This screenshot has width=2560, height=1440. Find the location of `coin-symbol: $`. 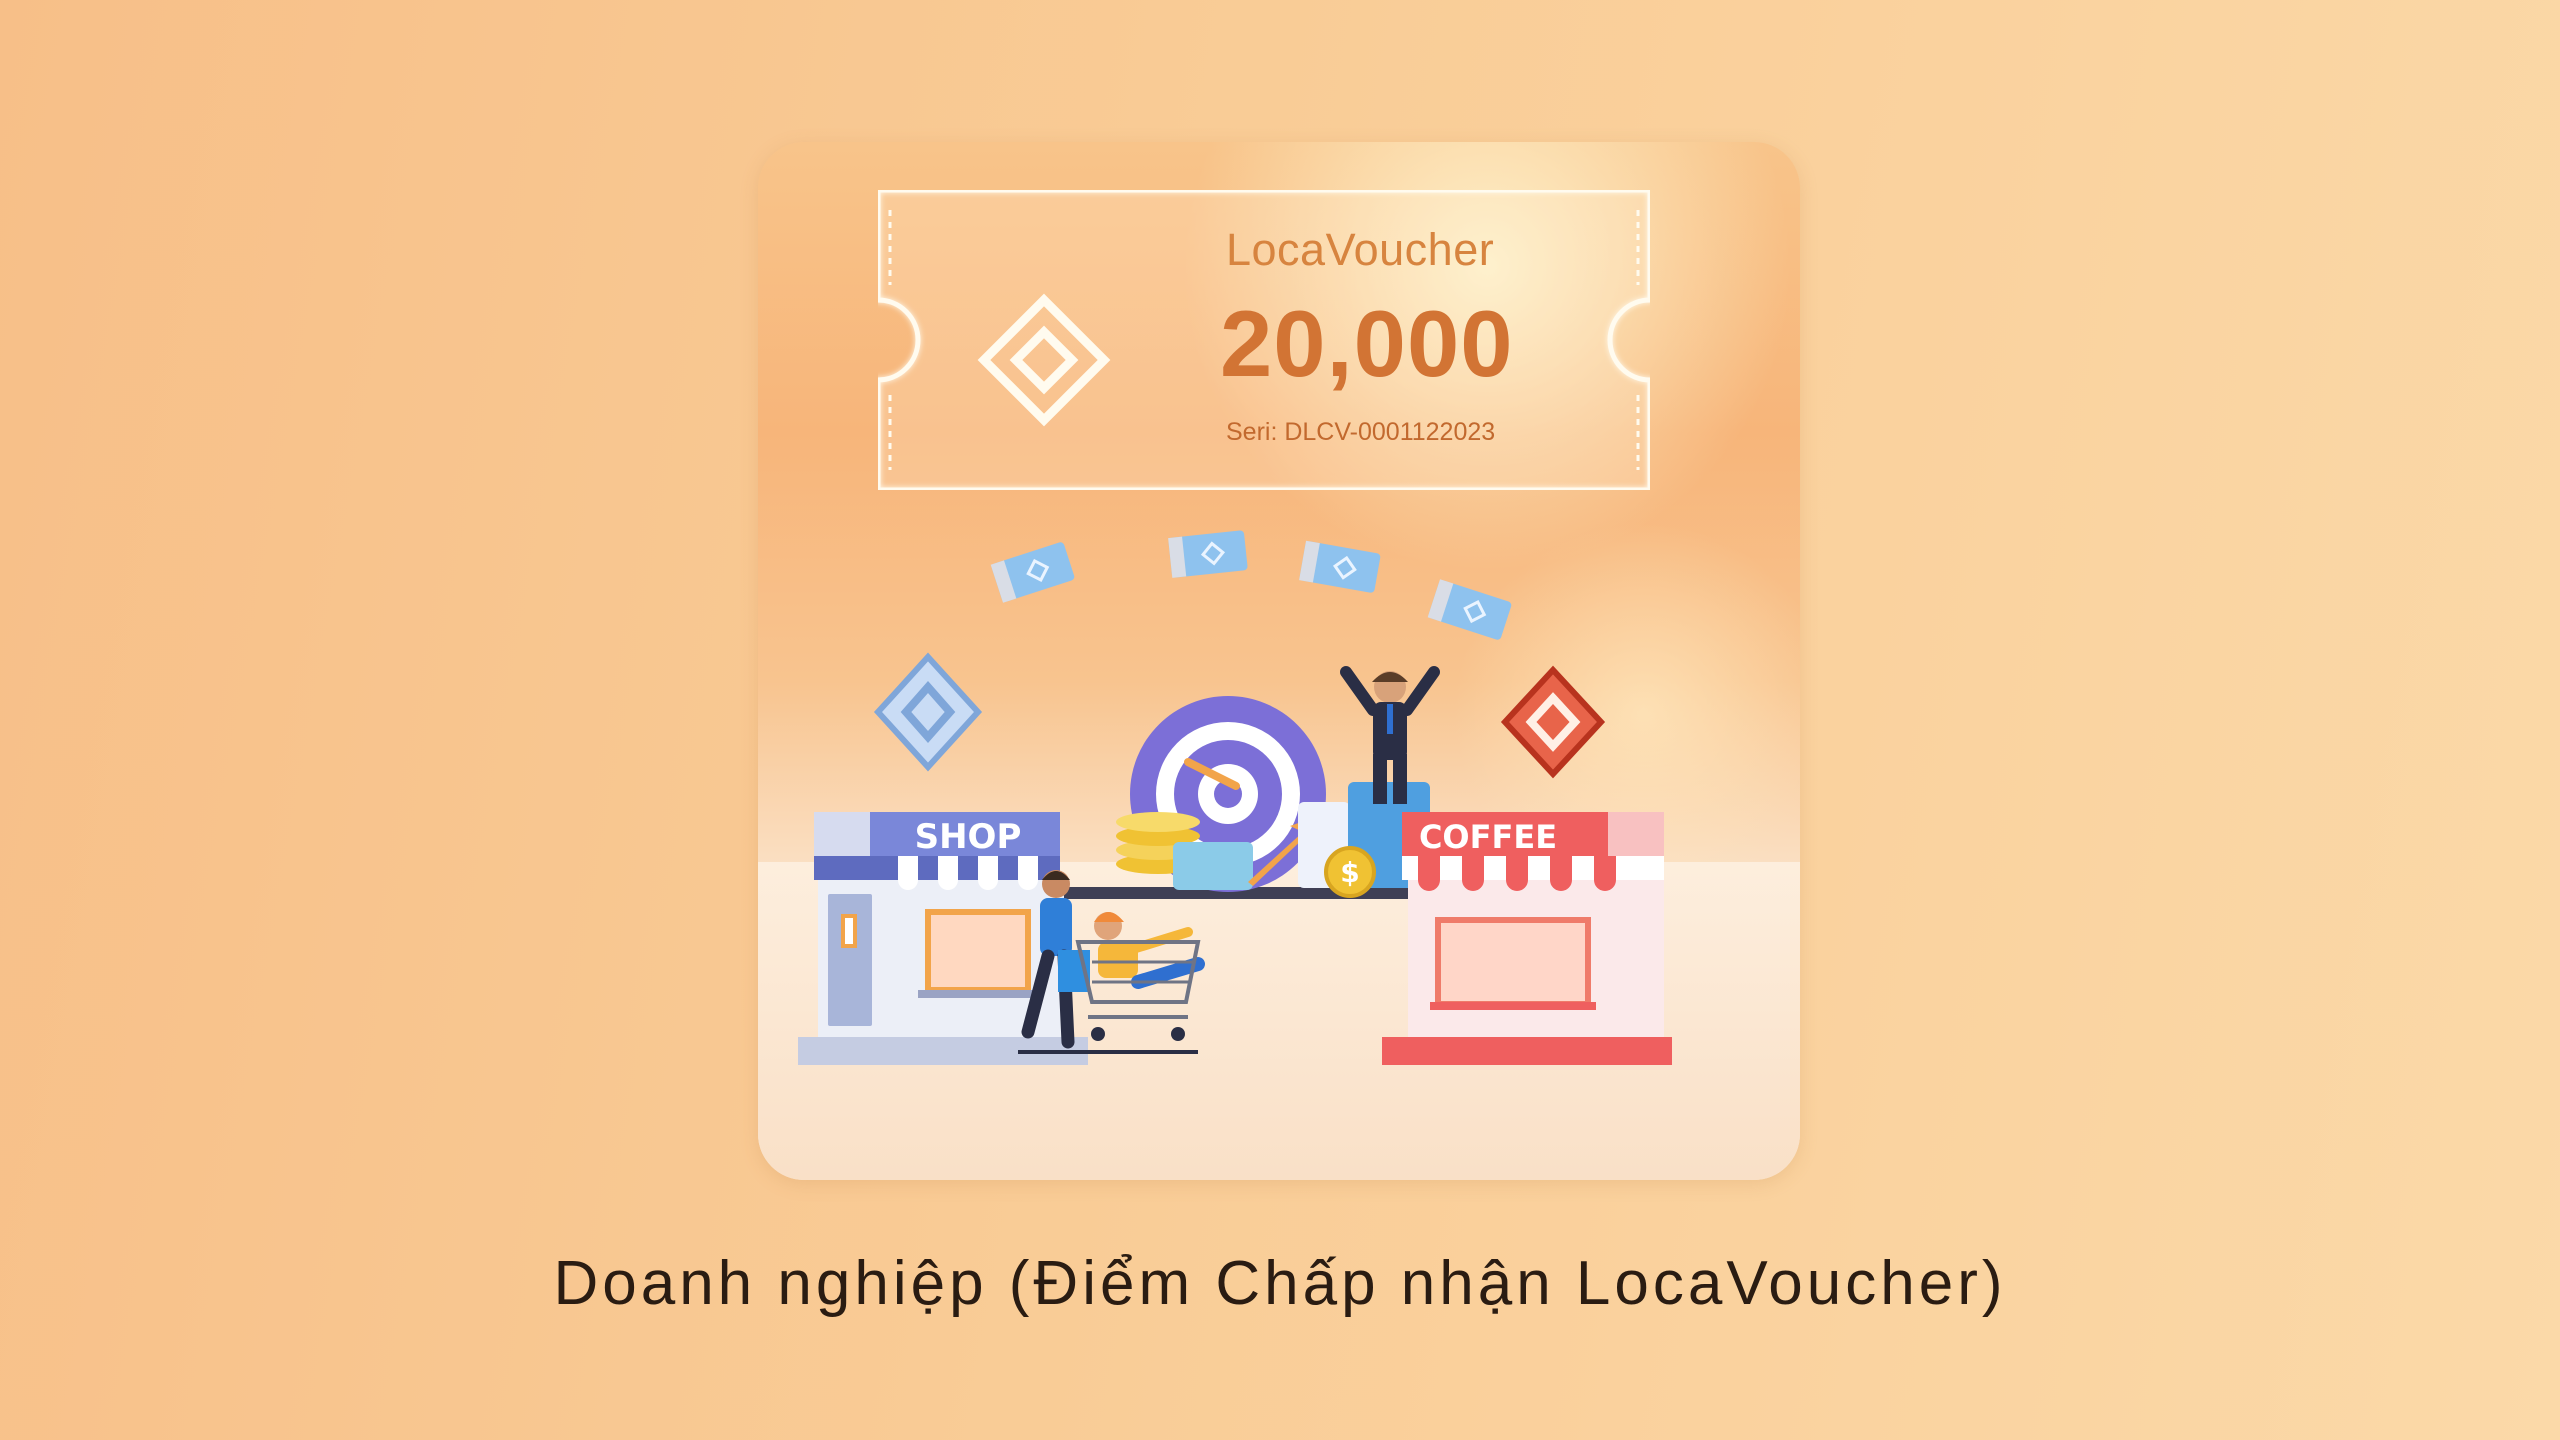

coin-symbol: $ is located at coordinates (1349, 872).